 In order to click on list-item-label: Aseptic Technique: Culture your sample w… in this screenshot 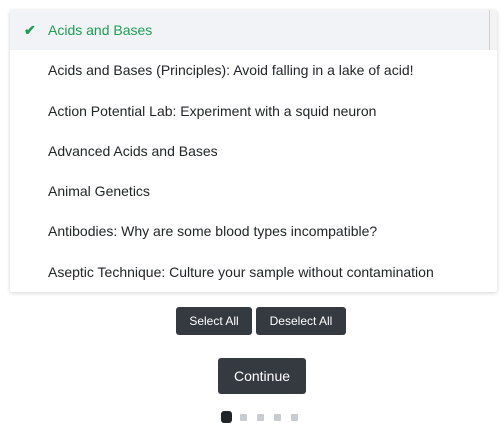, I will do `click(241, 271)`.